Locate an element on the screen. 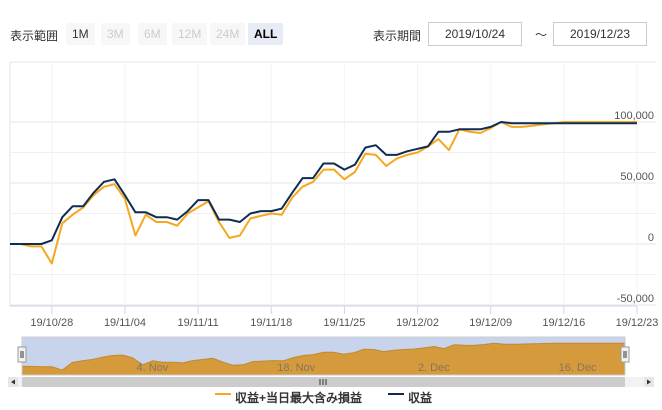  x-tick-label: 19/11/04 is located at coordinates (125, 323).